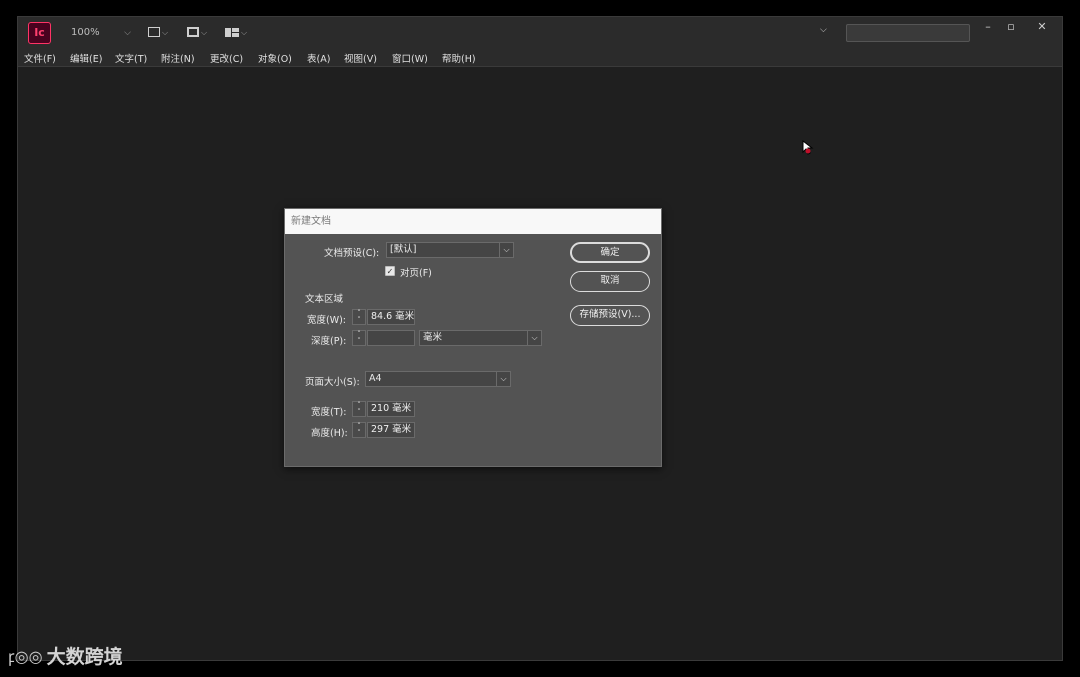  What do you see at coordinates (359, 430) in the screenshot?
I see `page-height-stepper: ˄ ˅` at bounding box center [359, 430].